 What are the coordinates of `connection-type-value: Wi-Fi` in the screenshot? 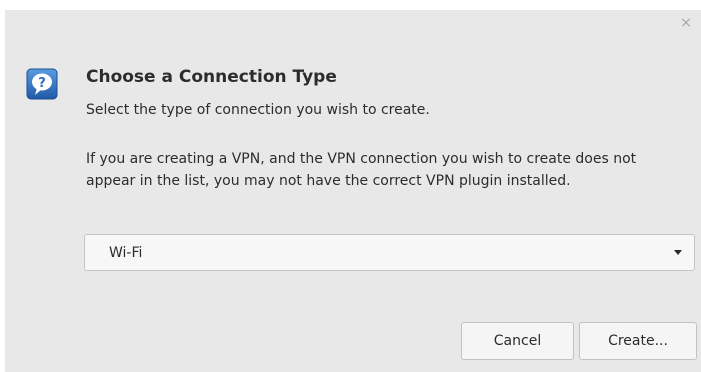 It's located at (126, 252).